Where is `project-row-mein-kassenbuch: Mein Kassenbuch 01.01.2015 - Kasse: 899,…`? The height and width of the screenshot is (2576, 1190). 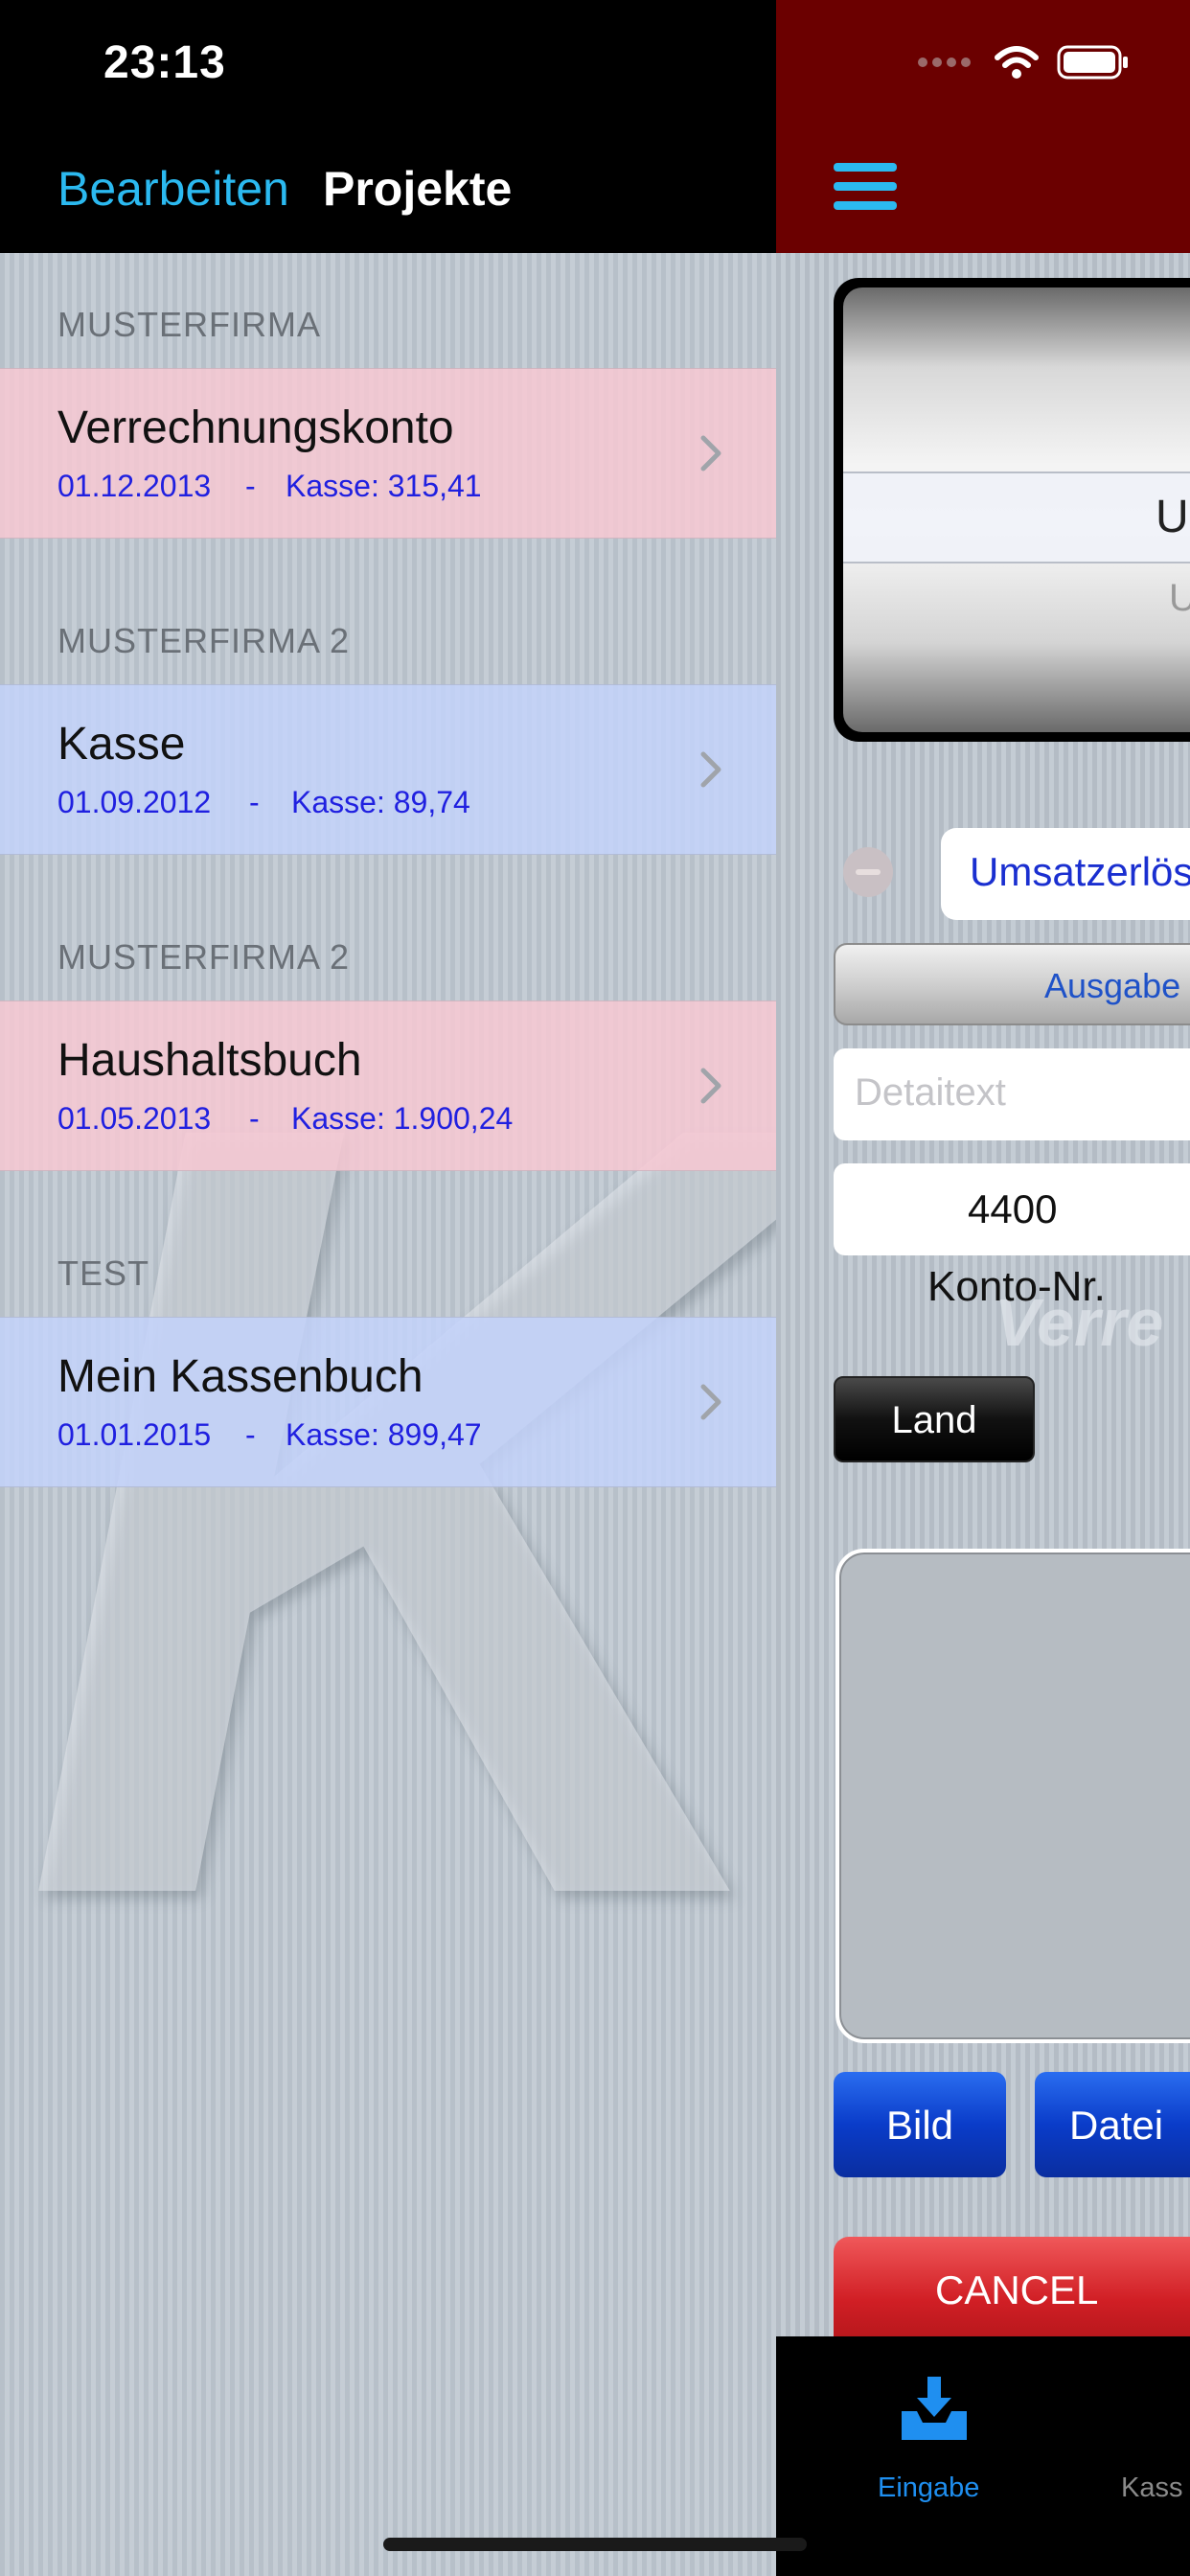 project-row-mein-kassenbuch: Mein Kassenbuch 01.01.2015 - Kasse: 899,… is located at coordinates (388, 1402).